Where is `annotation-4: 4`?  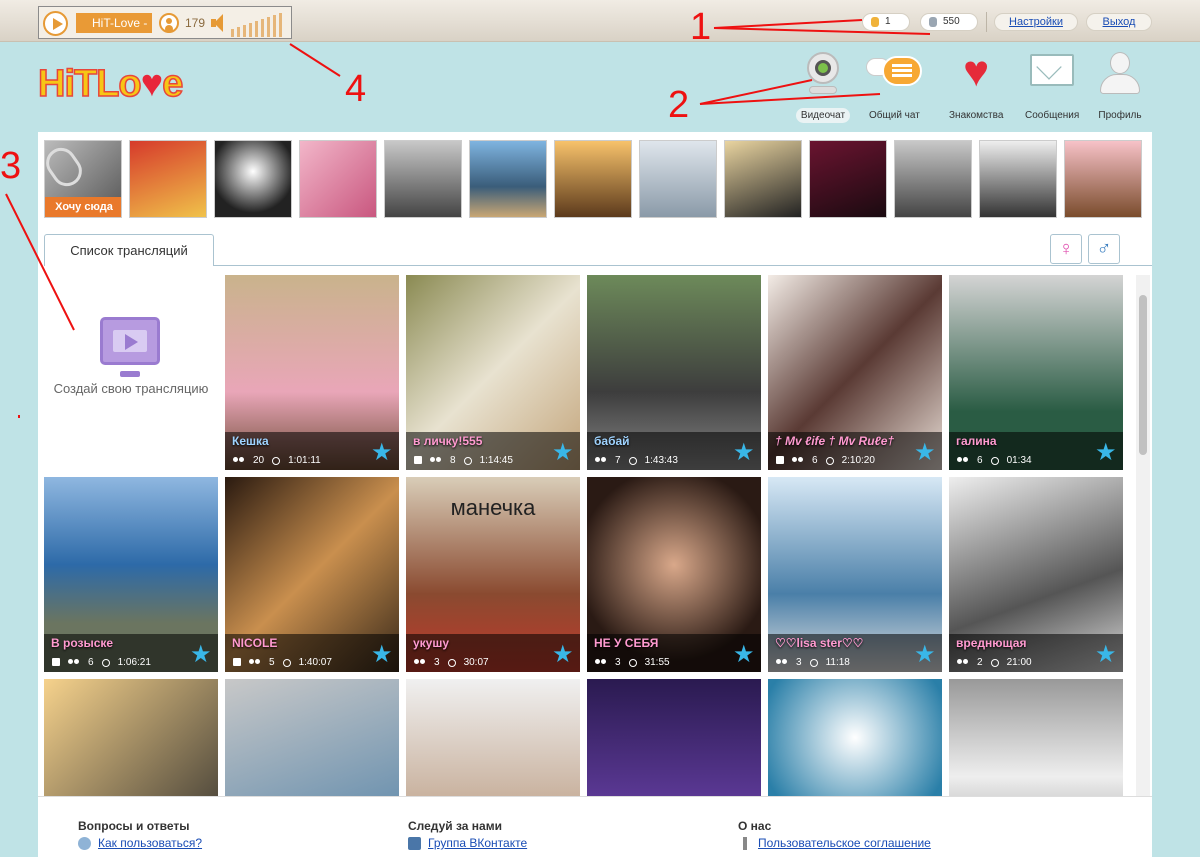 annotation-4: 4 is located at coordinates (356, 89).